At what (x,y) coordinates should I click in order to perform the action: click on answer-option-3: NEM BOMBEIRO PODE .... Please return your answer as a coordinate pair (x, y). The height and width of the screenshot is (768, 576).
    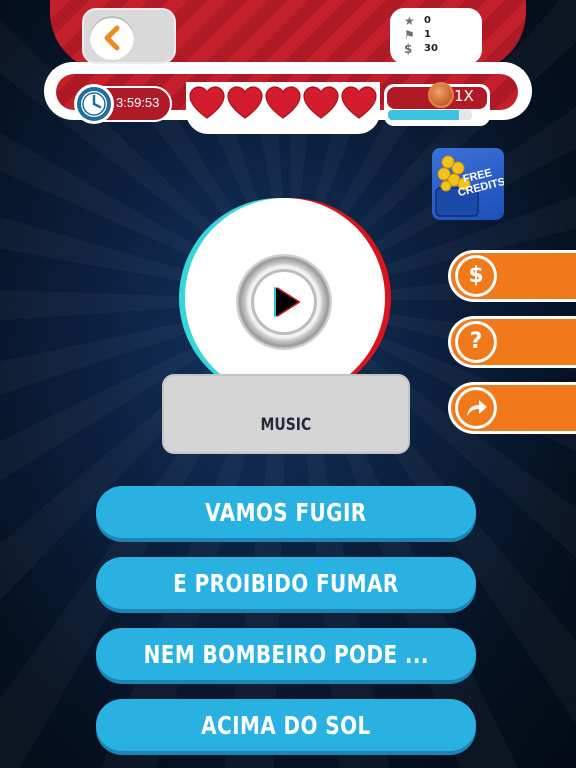
    Looking at the image, I should click on (286, 654).